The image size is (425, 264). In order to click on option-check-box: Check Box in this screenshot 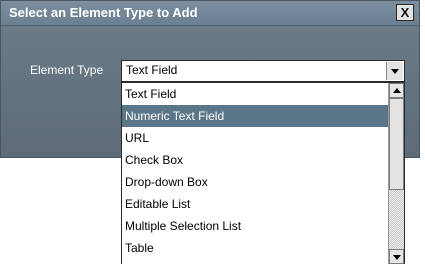, I will do `click(255, 160)`.